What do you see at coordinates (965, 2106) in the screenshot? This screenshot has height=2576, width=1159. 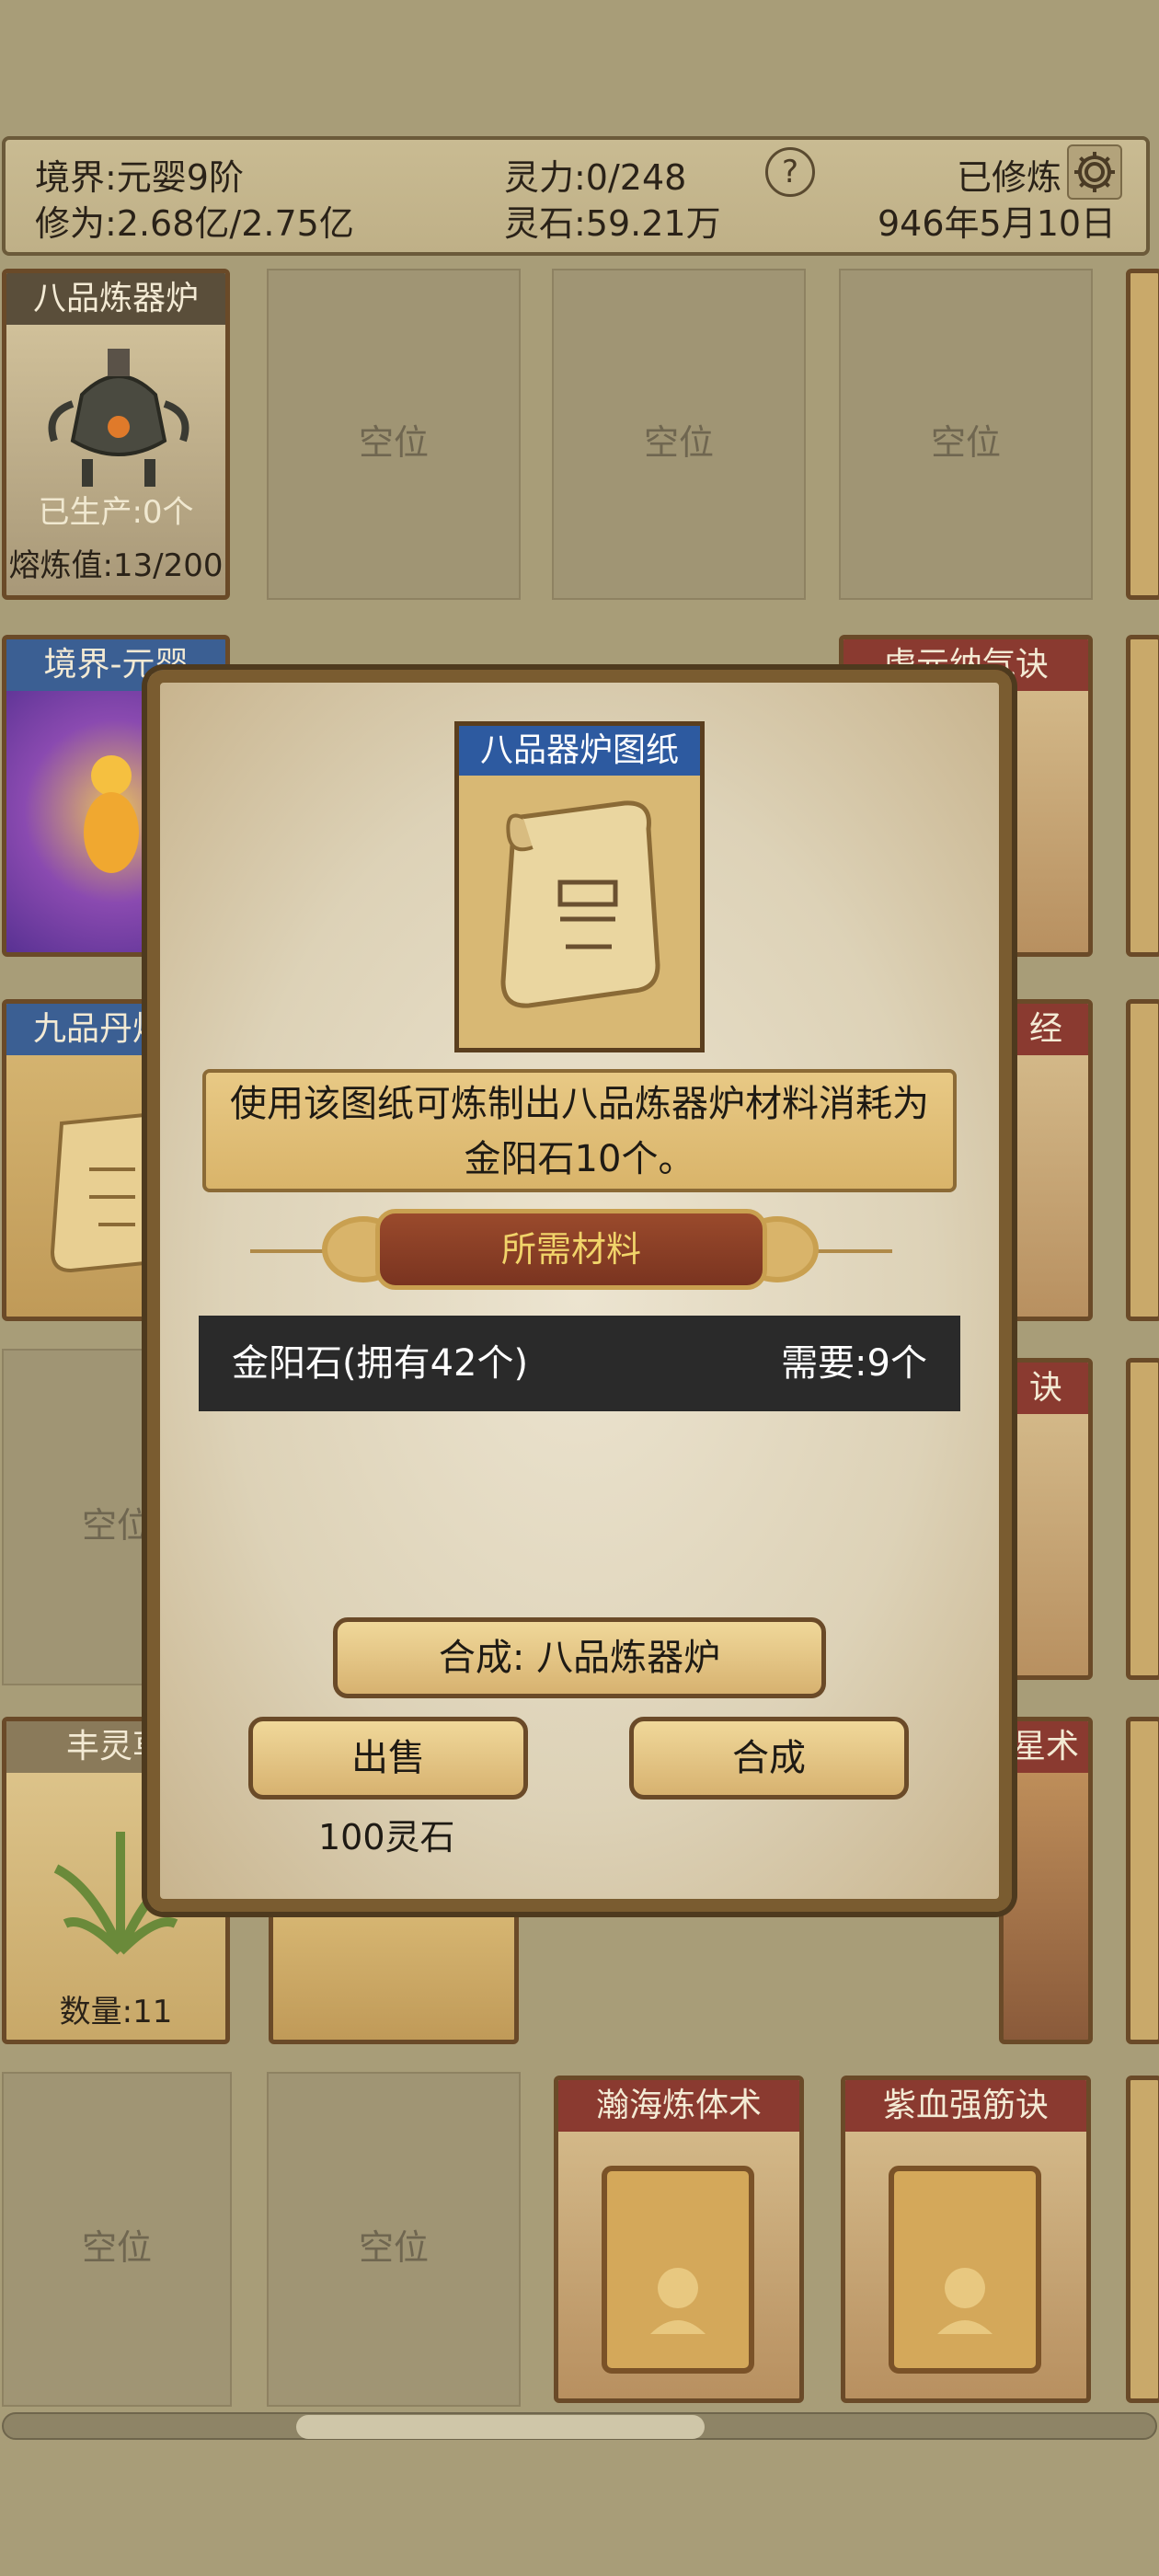 I see `card-title: 紫血强筋诀` at bounding box center [965, 2106].